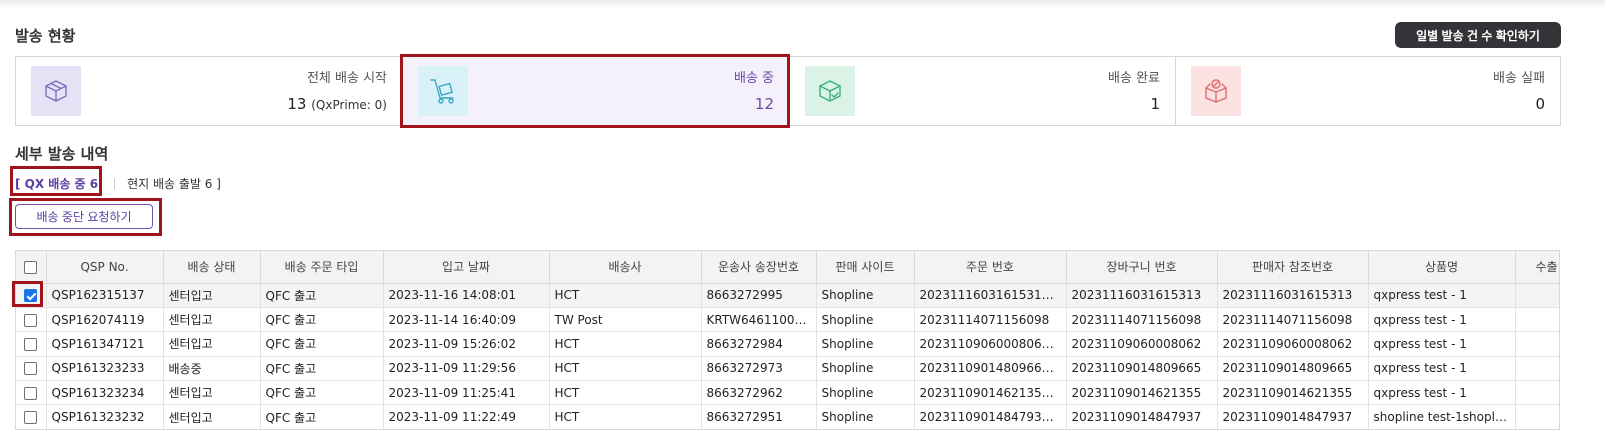  I want to click on table-cell: 배송중, so click(212, 369).